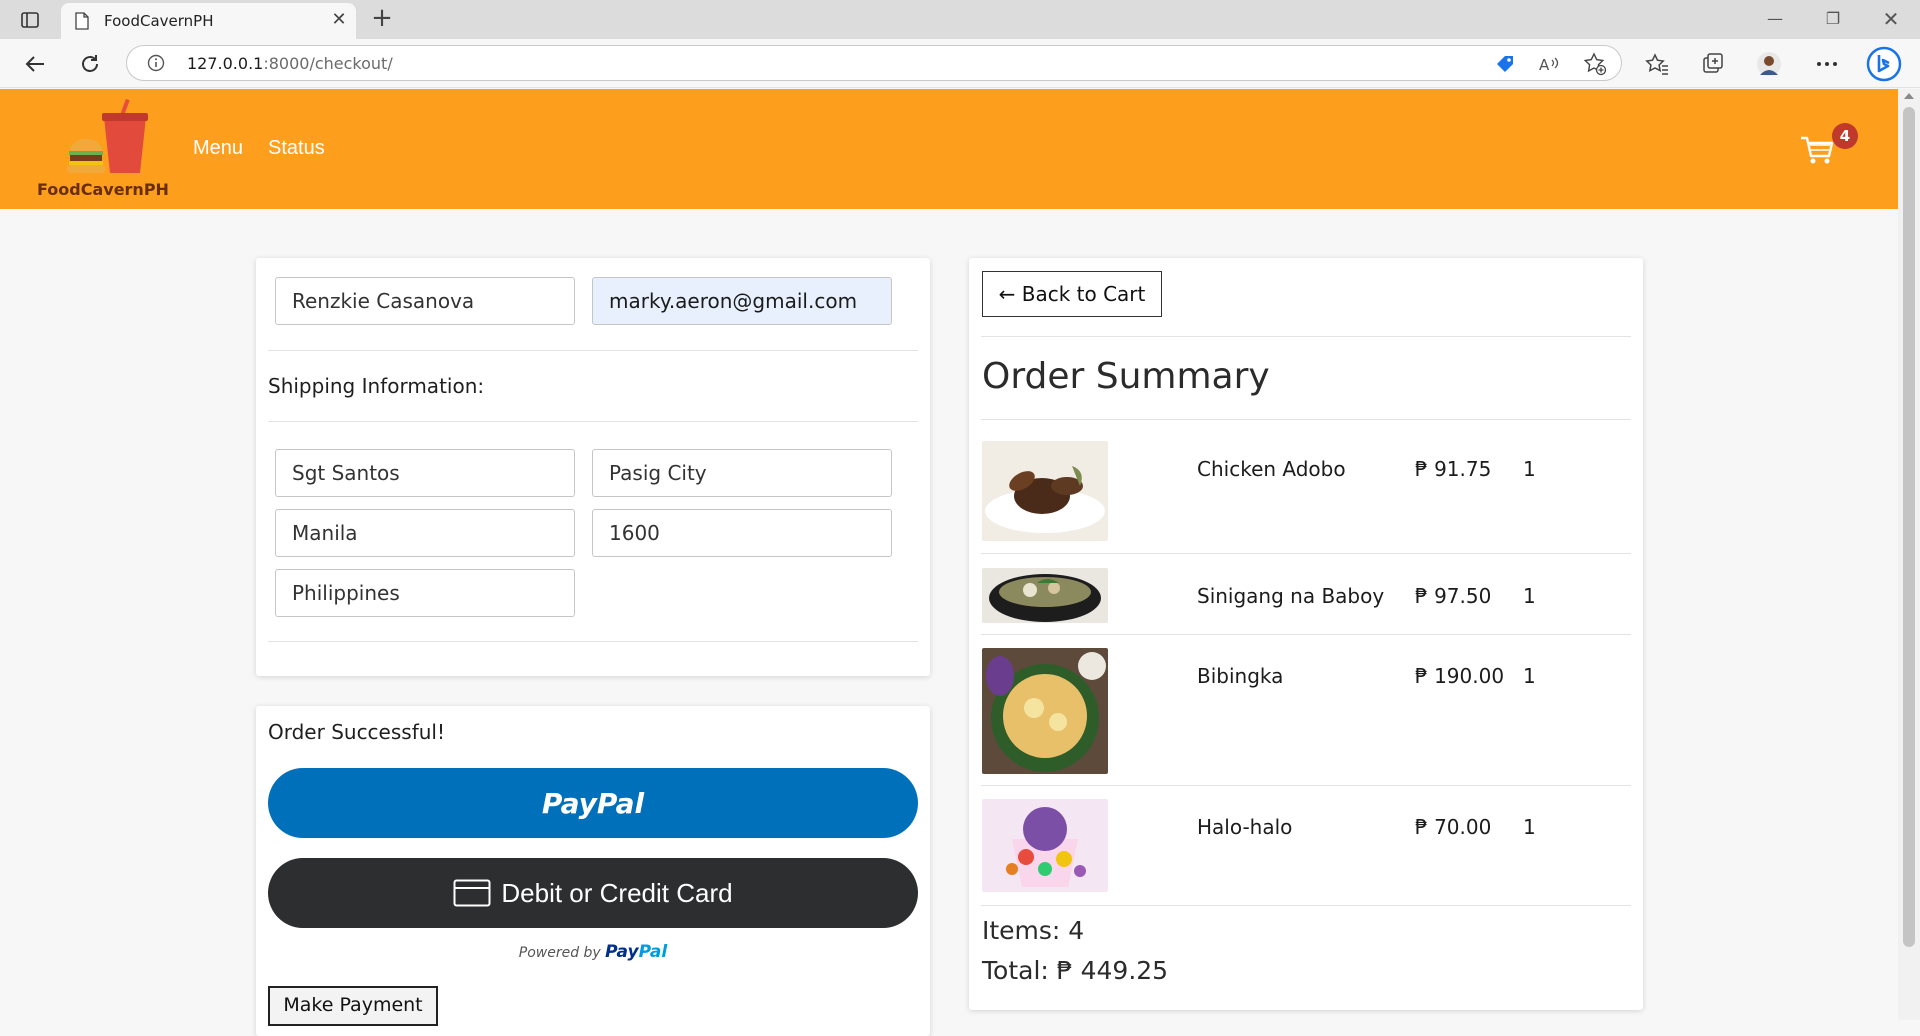 The image size is (1920, 1036). I want to click on country-field: Philippines, so click(425, 593).